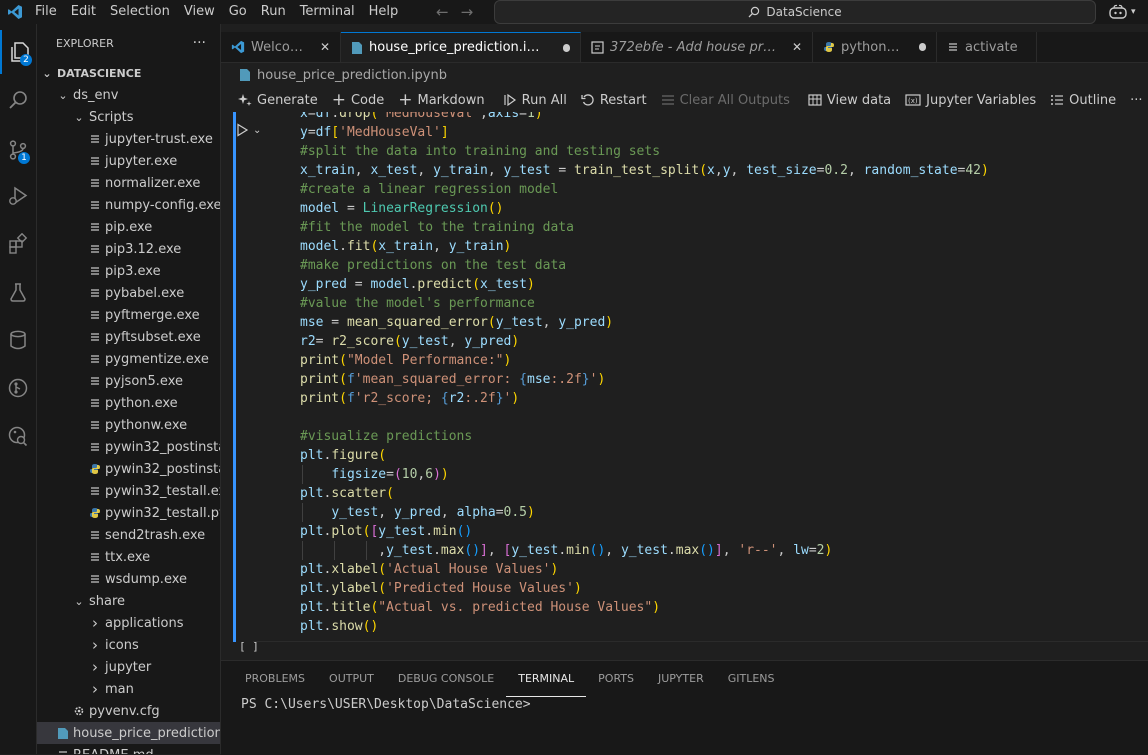 This screenshot has height=755, width=1148. Describe the element at coordinates (461, 47) in the screenshot. I see `editor-tab: house_price_prediction.ipynb` at that location.